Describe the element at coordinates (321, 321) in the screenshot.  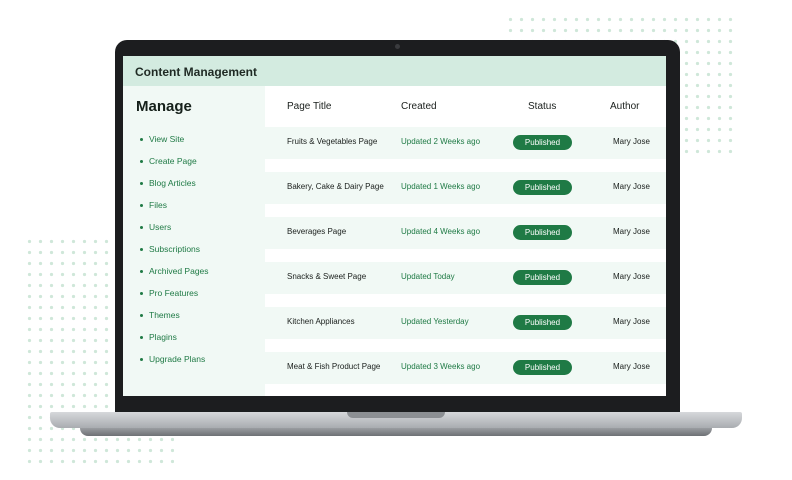
I see `page-title-cell: Kitchen Appliances` at that location.